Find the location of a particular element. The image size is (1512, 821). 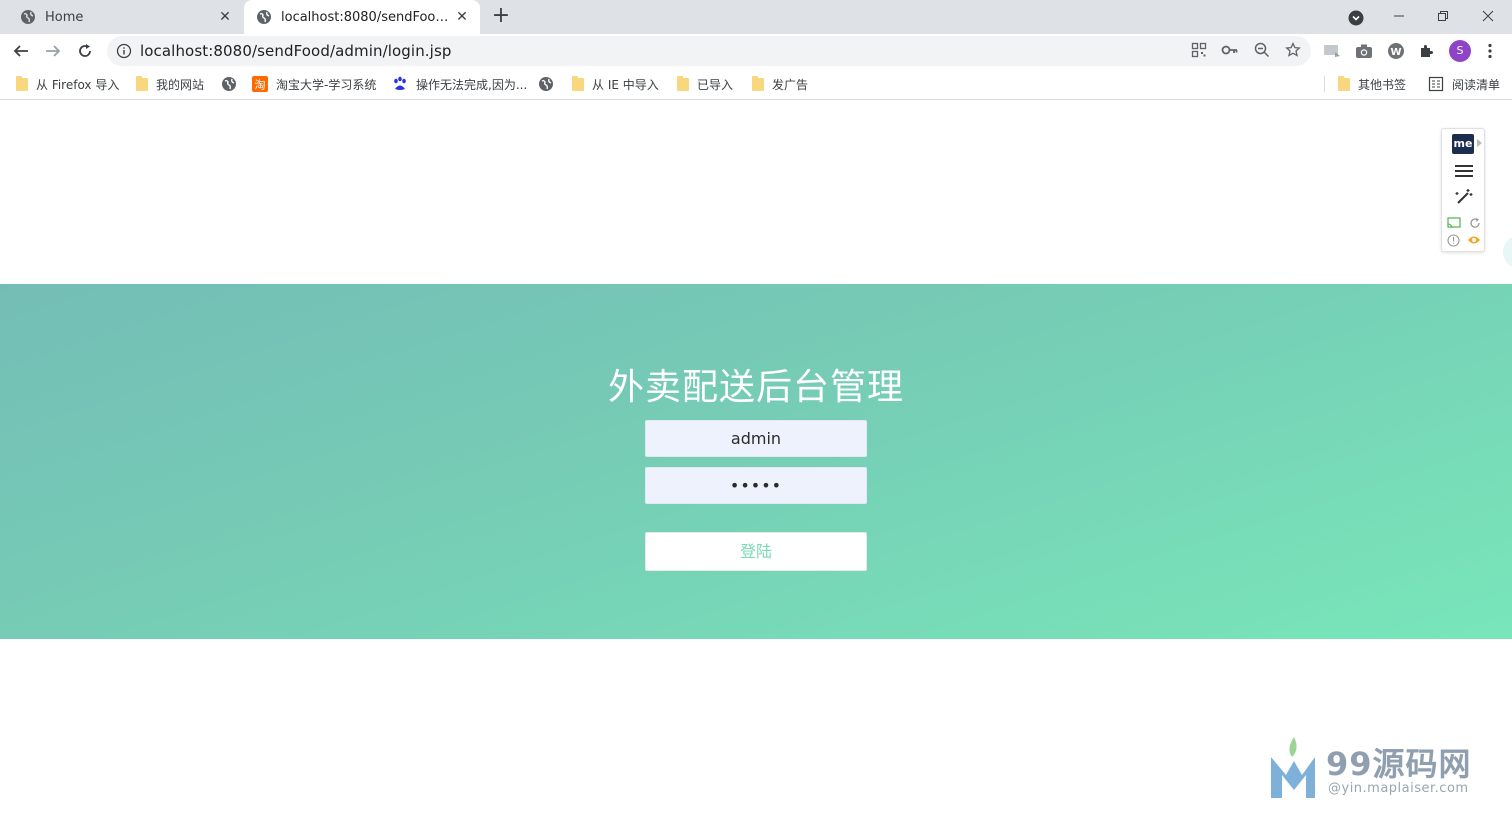

bookmark-item: 我的网站 is located at coordinates (170, 84).